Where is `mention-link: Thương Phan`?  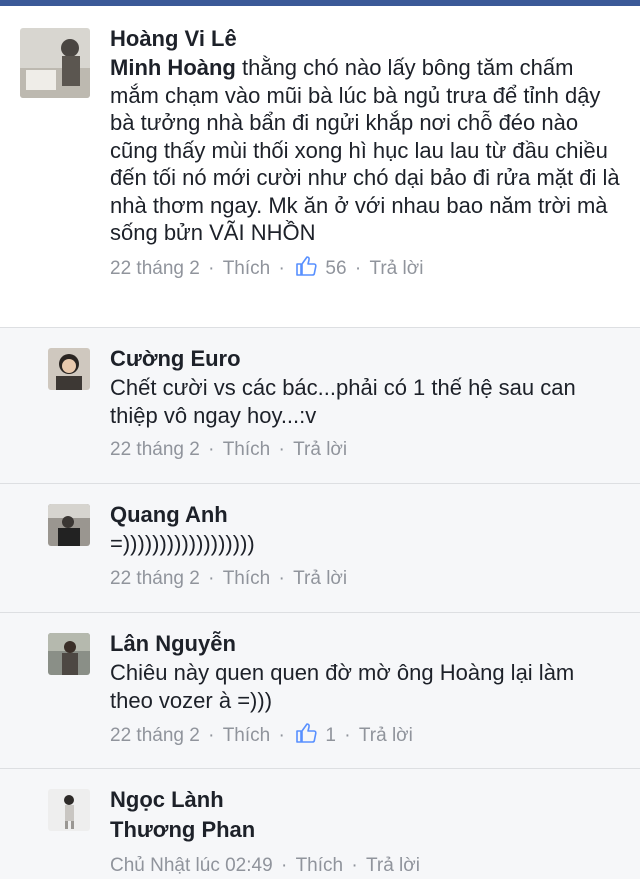 mention-link: Thương Phan is located at coordinates (366, 830).